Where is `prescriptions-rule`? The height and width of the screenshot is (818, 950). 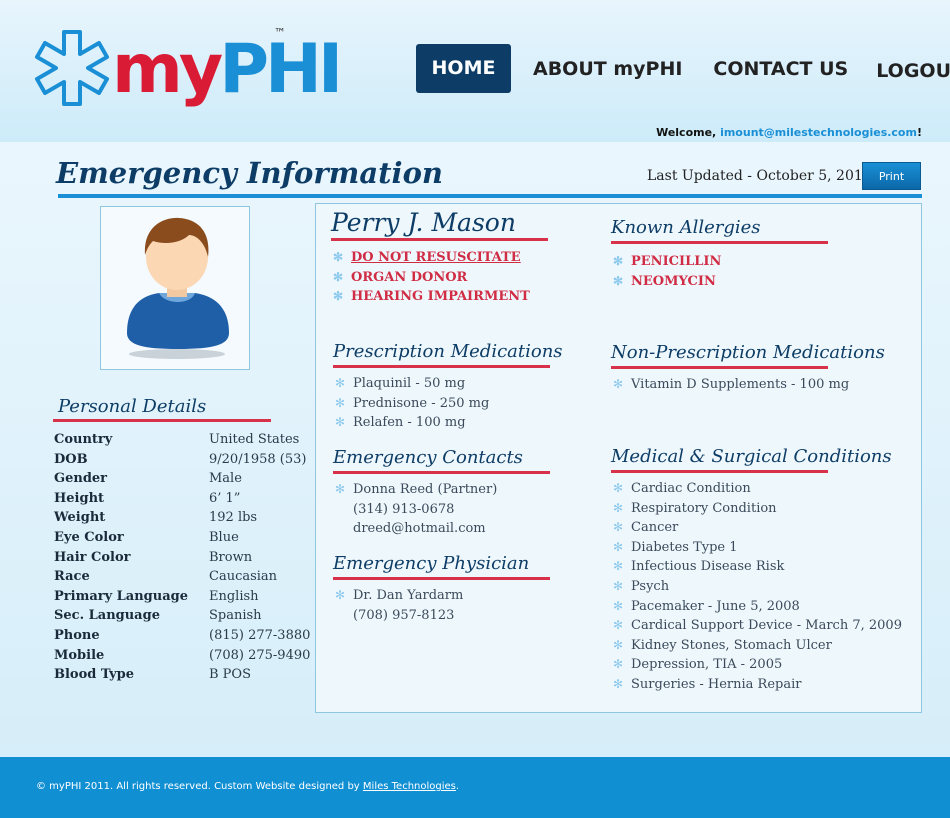 prescriptions-rule is located at coordinates (441, 366).